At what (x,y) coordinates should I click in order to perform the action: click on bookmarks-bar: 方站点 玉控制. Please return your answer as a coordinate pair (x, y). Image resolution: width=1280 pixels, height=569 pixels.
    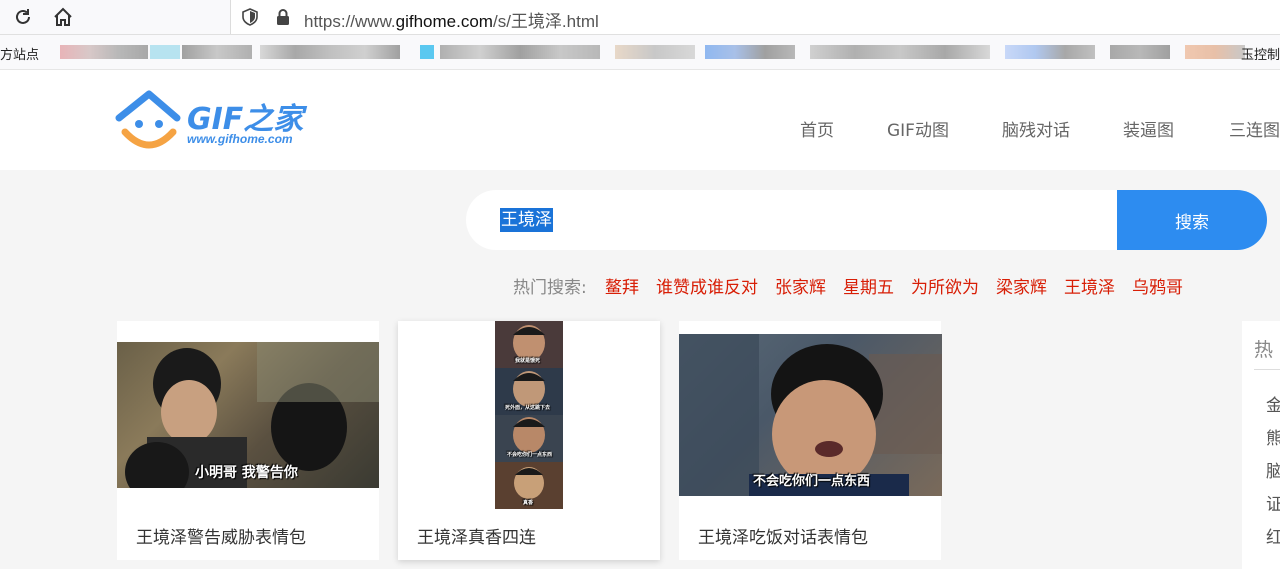
    Looking at the image, I should click on (640, 52).